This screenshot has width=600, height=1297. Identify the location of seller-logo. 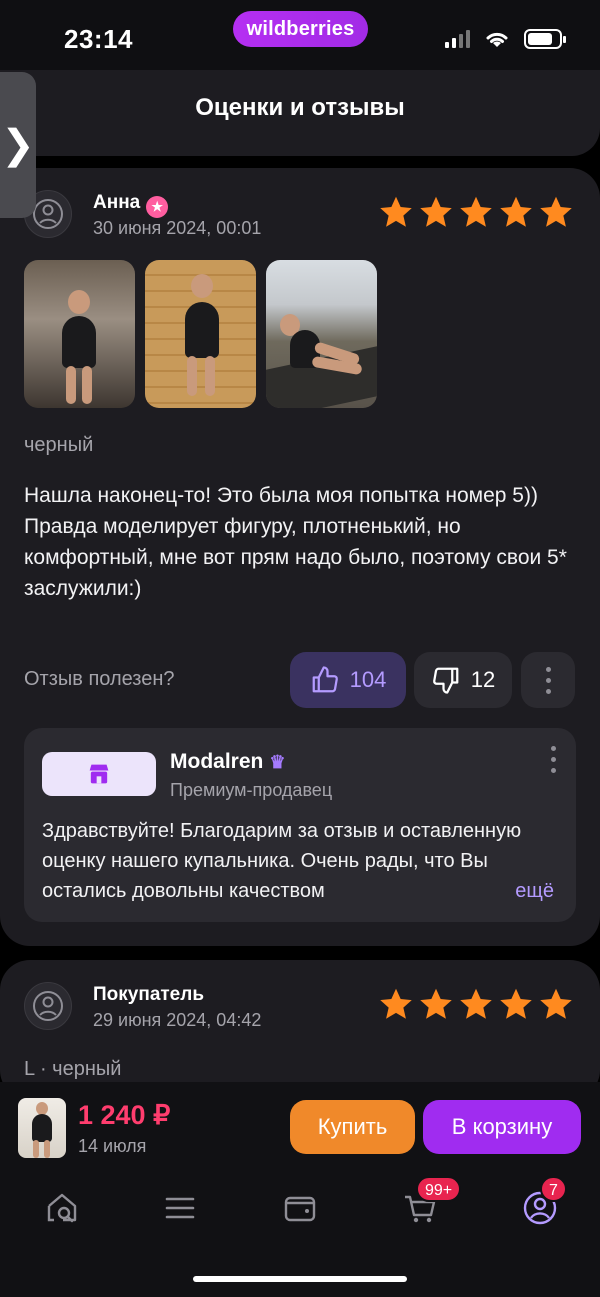
(99, 774).